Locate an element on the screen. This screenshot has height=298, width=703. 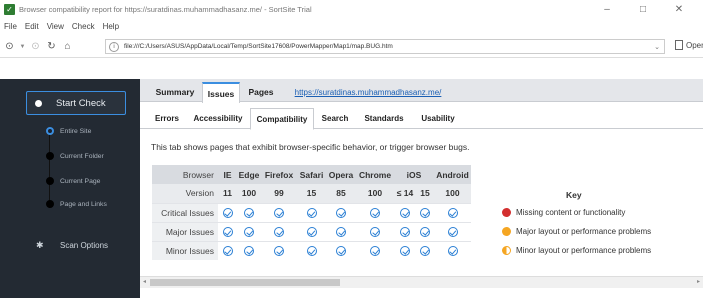
version-value: 99 is located at coordinates (279, 193).